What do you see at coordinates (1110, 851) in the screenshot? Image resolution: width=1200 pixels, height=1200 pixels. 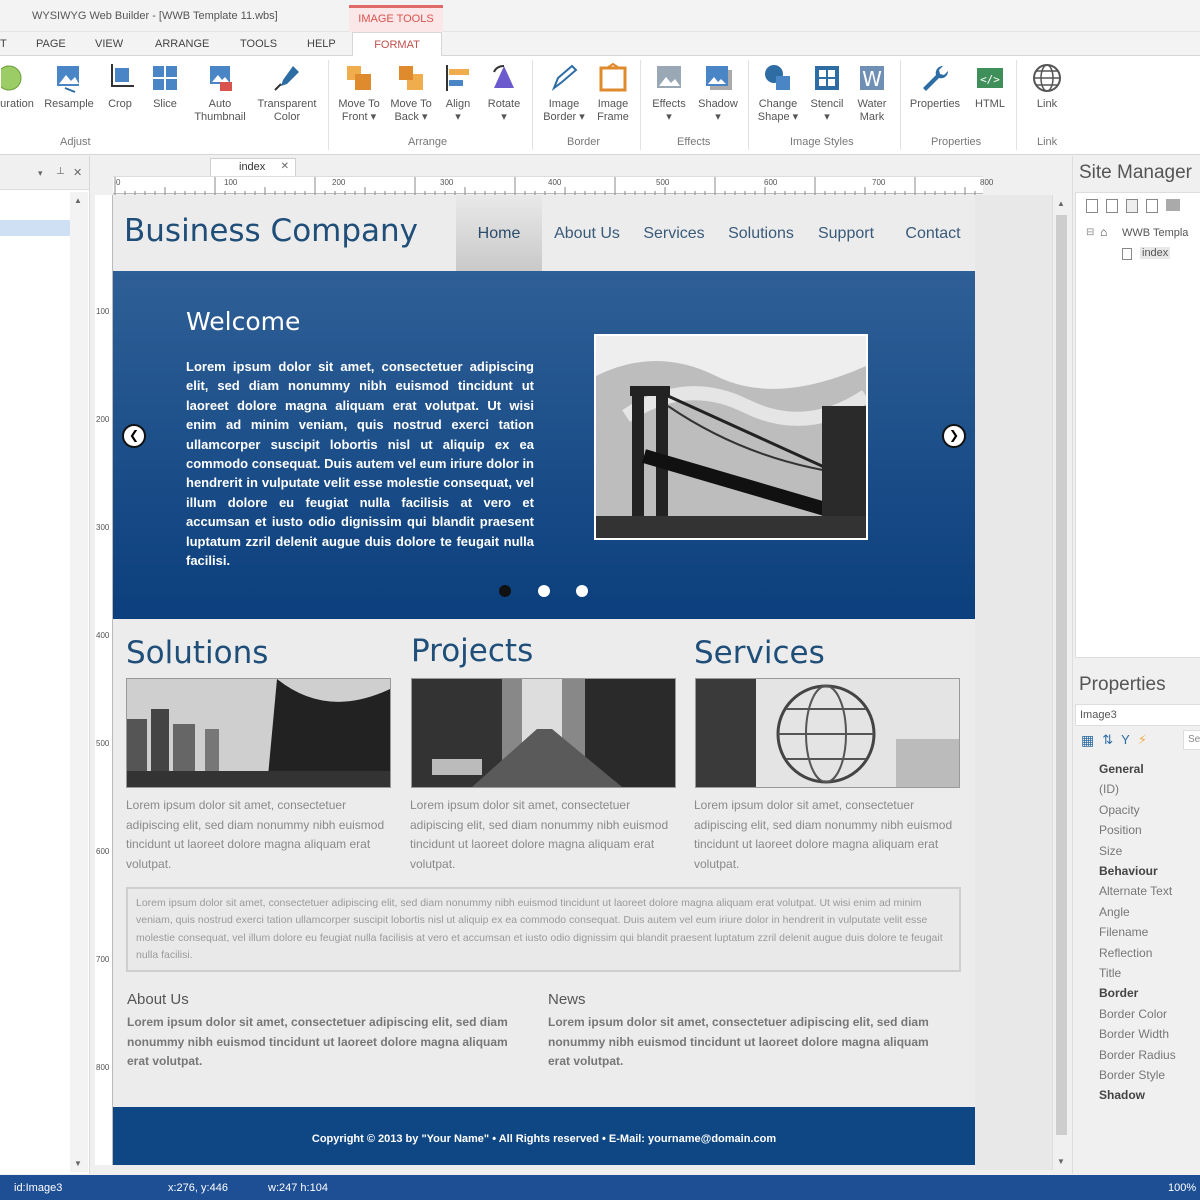 I see `property-row: Size` at bounding box center [1110, 851].